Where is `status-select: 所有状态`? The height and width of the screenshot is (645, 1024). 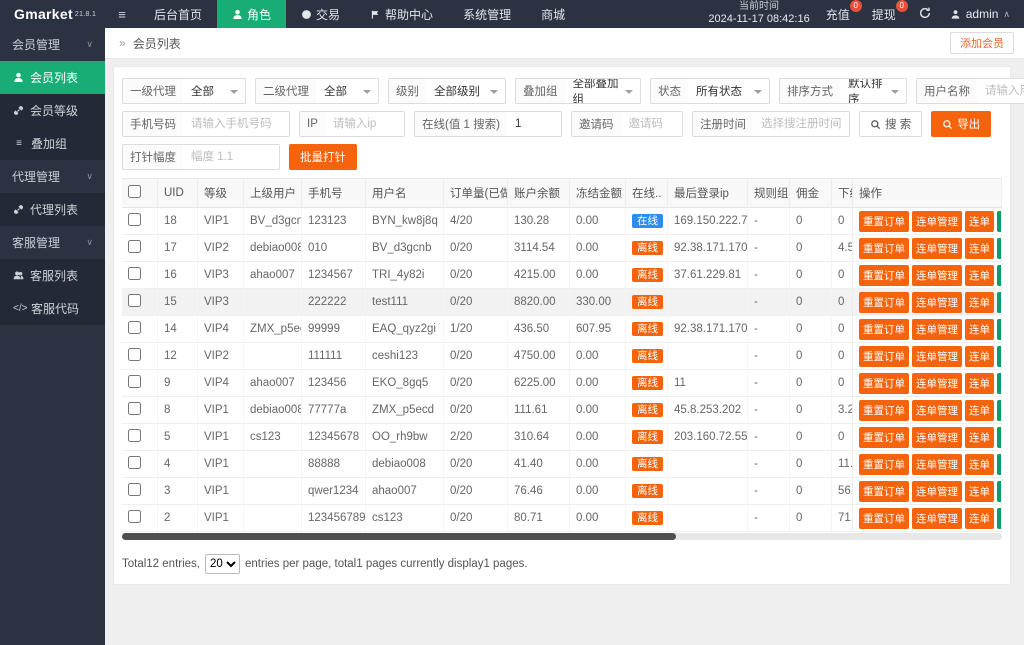 status-select: 所有状态 is located at coordinates (728, 91).